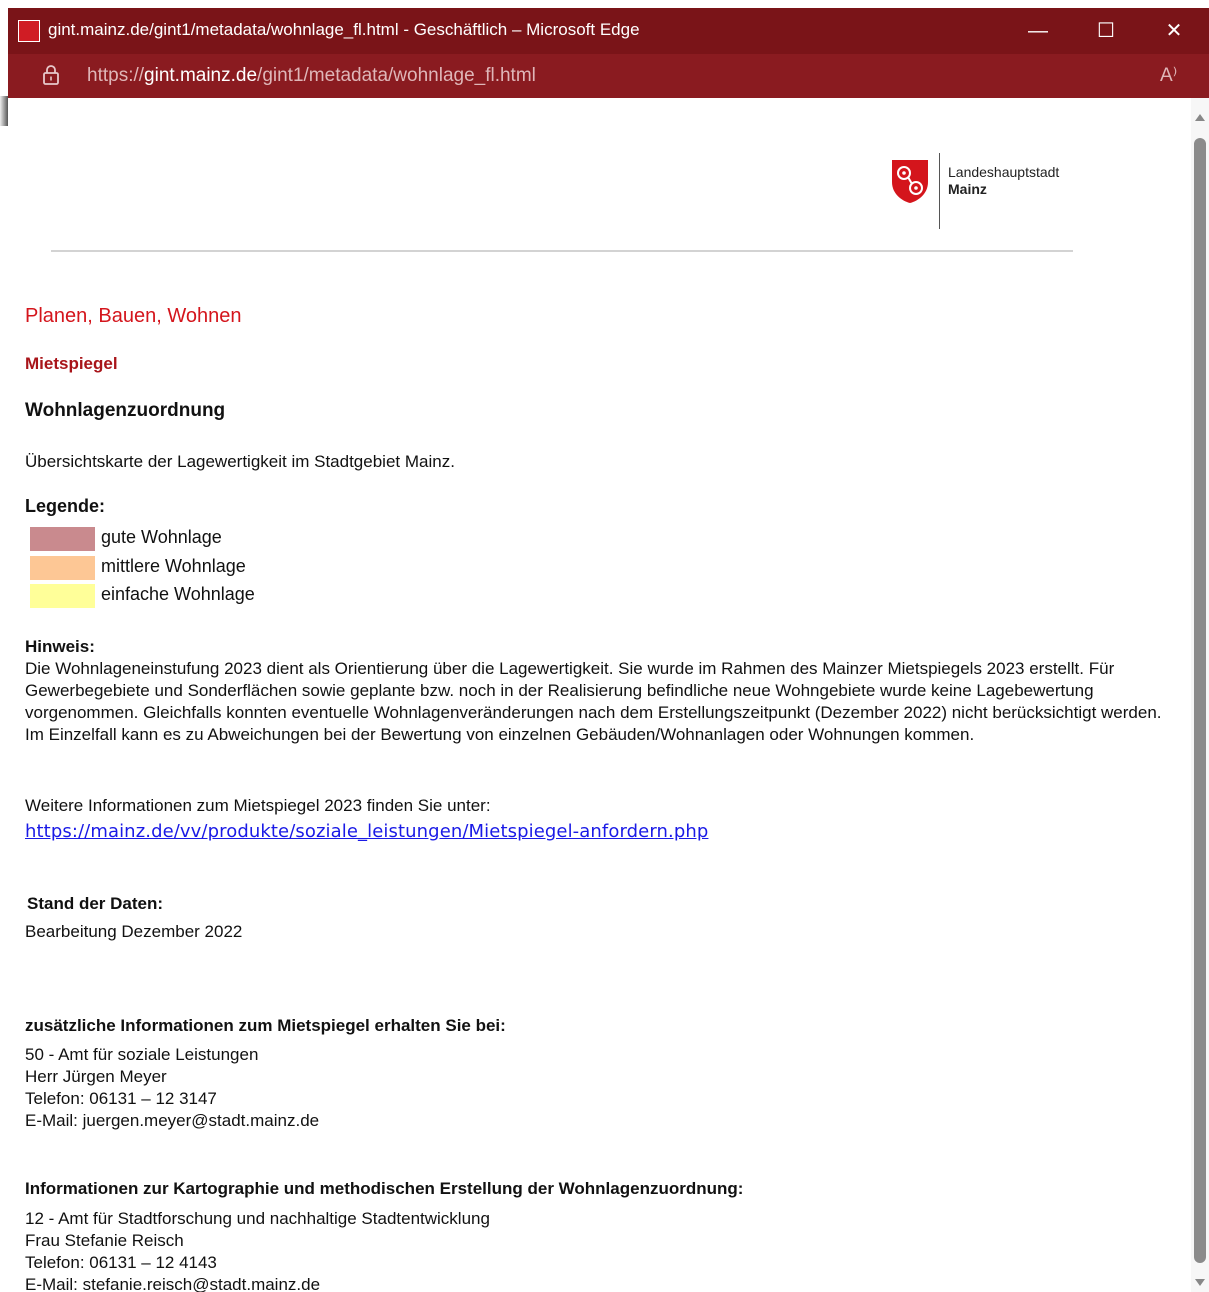 The width and height of the screenshot is (1209, 1292). What do you see at coordinates (1000, 190) in the screenshot?
I see `city-logo: Landeshauptstadt Mainz` at bounding box center [1000, 190].